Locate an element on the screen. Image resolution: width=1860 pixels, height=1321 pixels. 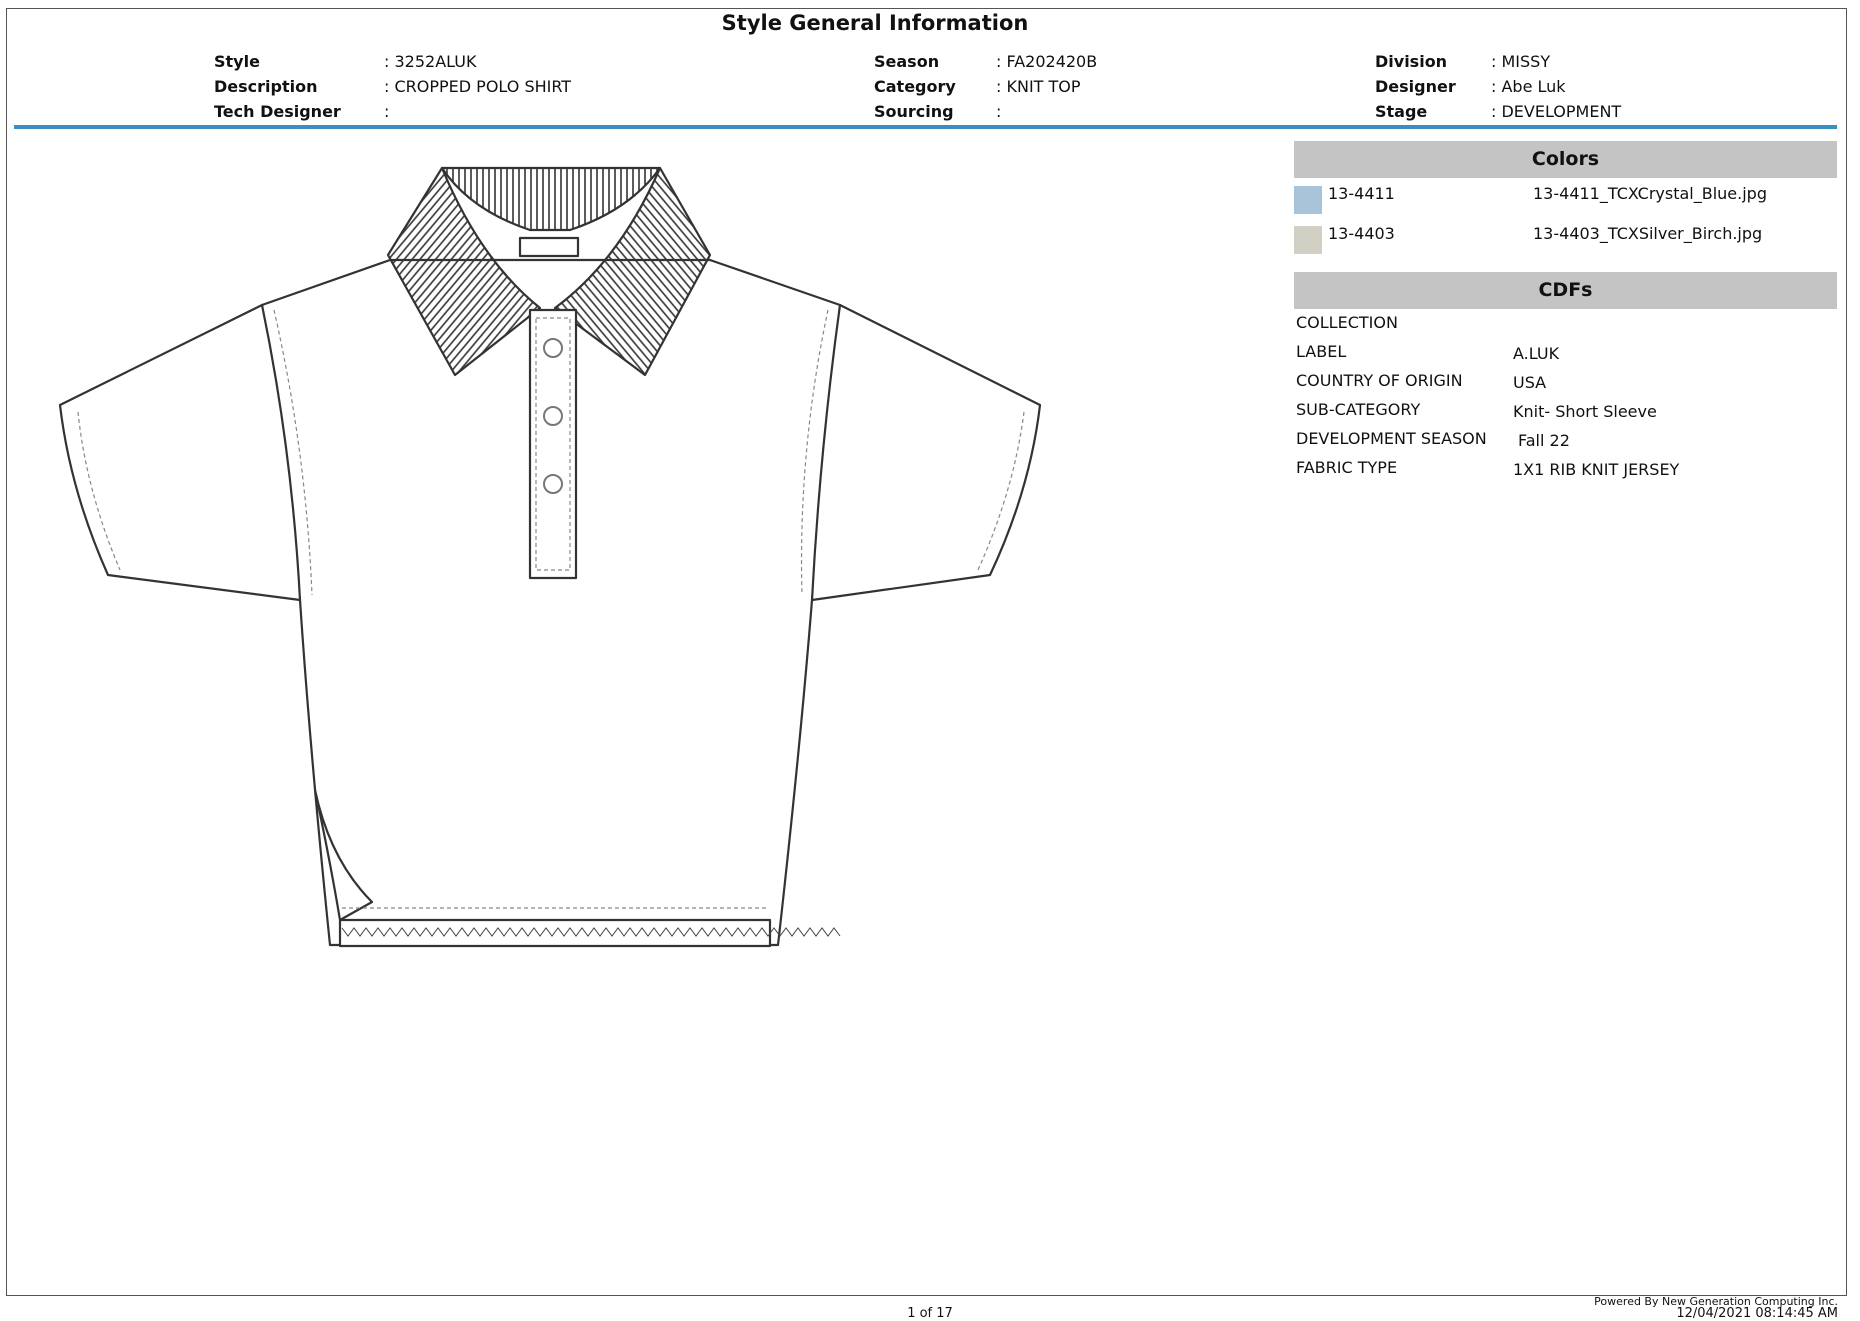
description-value: : CROPPED POLO SHIRT is located at coordinates (478, 86).